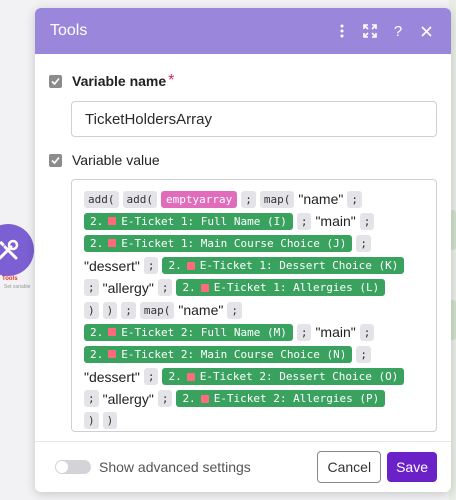 This screenshot has width=456, height=500. I want to click on variable-name-label: Variable name, so click(119, 81).